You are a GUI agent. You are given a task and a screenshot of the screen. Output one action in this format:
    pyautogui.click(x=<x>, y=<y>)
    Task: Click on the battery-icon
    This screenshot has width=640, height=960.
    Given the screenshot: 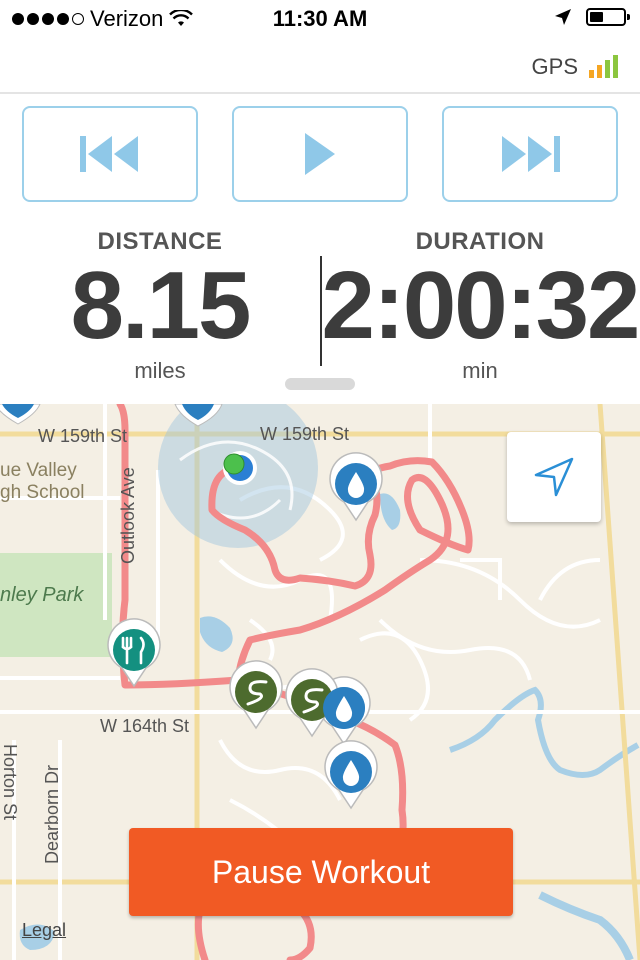 What is the action you would take?
    pyautogui.click(x=608, y=17)
    